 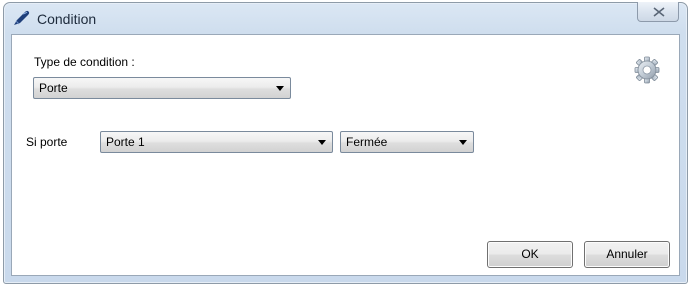 I want to click on close-button, so click(x=658, y=12).